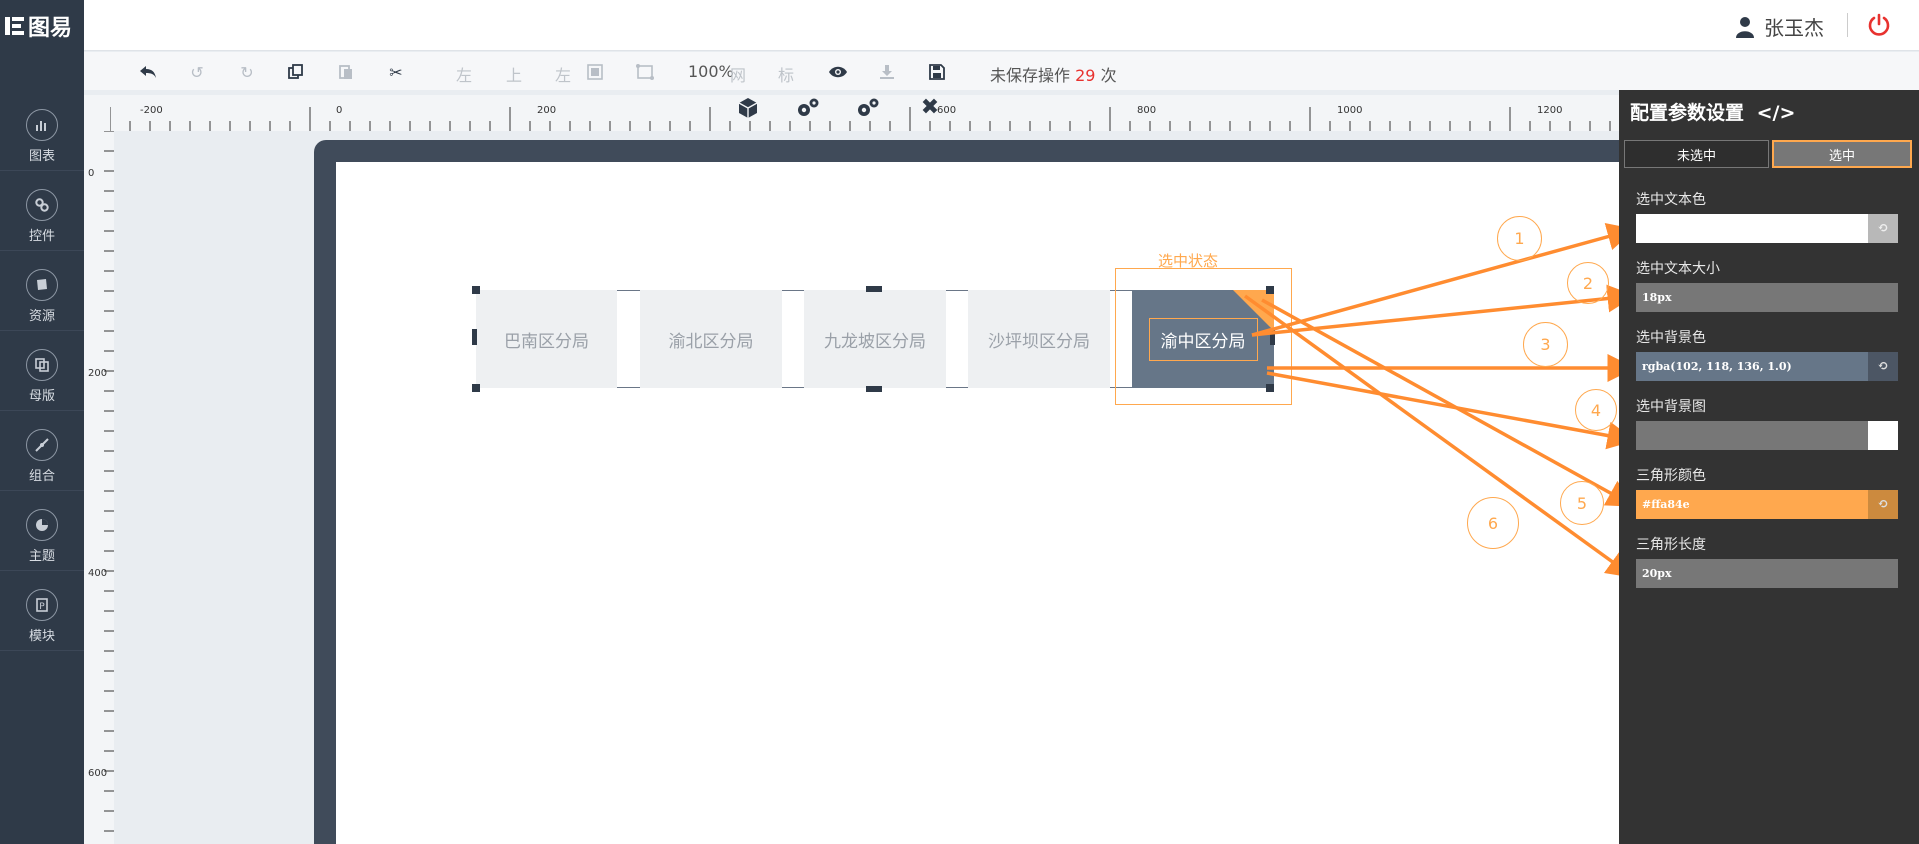 This screenshot has height=844, width=1919. I want to click on sidebar-item-masters: 母版, so click(42, 371).